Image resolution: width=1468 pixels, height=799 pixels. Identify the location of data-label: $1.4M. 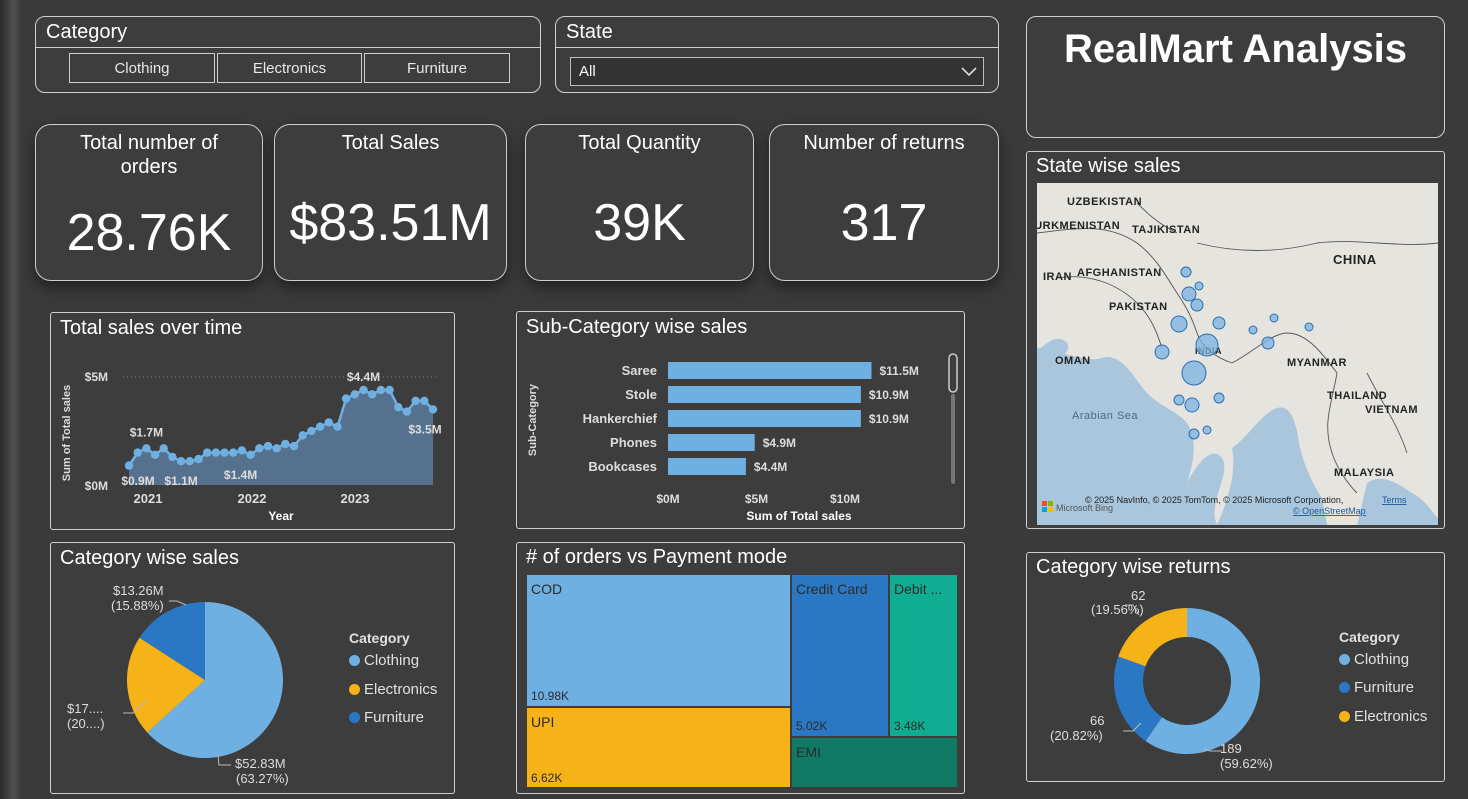
(240, 475).